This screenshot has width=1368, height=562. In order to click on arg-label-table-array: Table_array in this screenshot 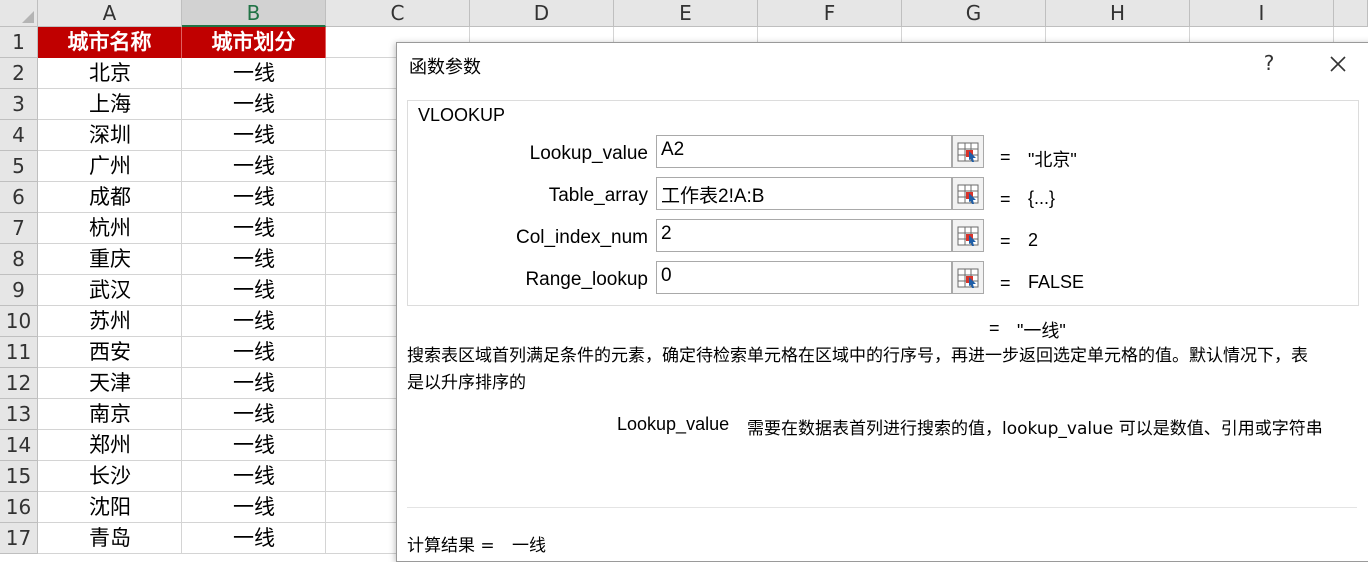, I will do `click(598, 195)`.